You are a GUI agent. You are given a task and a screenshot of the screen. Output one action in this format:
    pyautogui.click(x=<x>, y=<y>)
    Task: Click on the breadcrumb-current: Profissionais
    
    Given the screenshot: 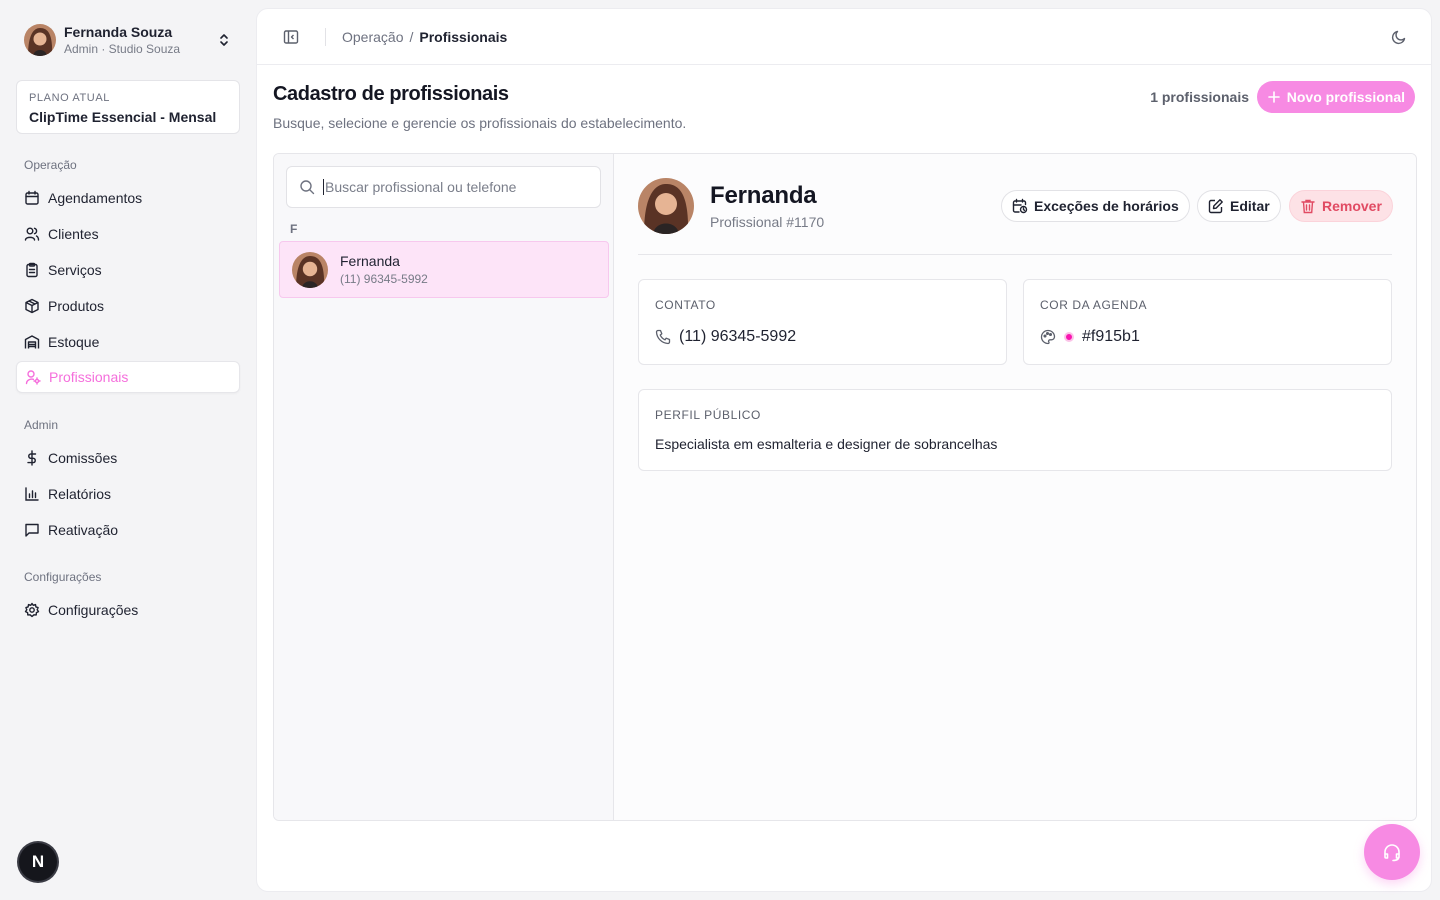 What is the action you would take?
    pyautogui.click(x=463, y=37)
    